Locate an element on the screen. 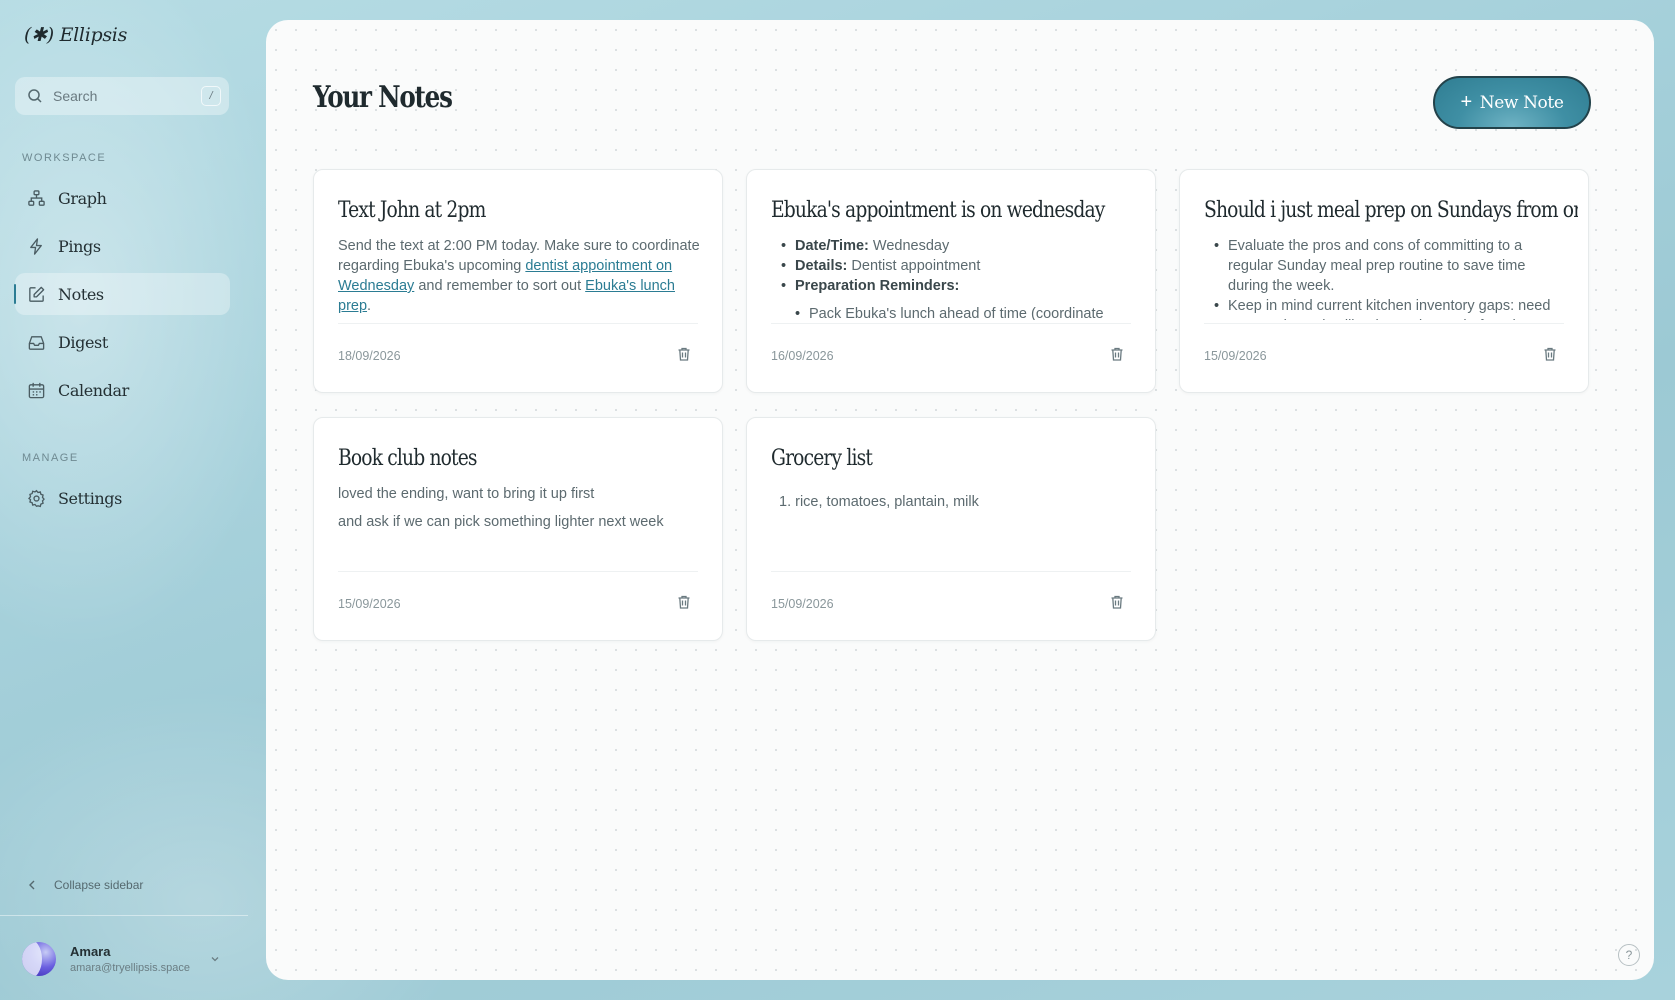 The width and height of the screenshot is (1675, 1000). list-item: 1. rice, tomatoes, plantain, milk is located at coordinates (879, 502).